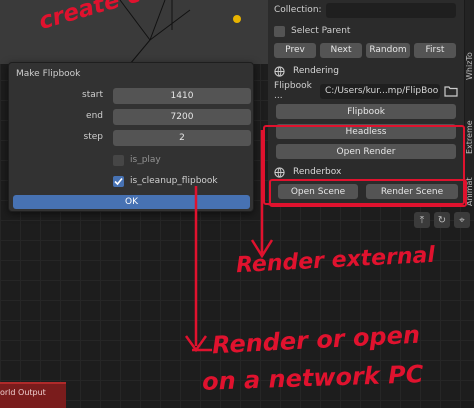 This screenshot has height=408, width=474. I want to click on cleanup-label: is_cleanup_flipbook, so click(174, 181).